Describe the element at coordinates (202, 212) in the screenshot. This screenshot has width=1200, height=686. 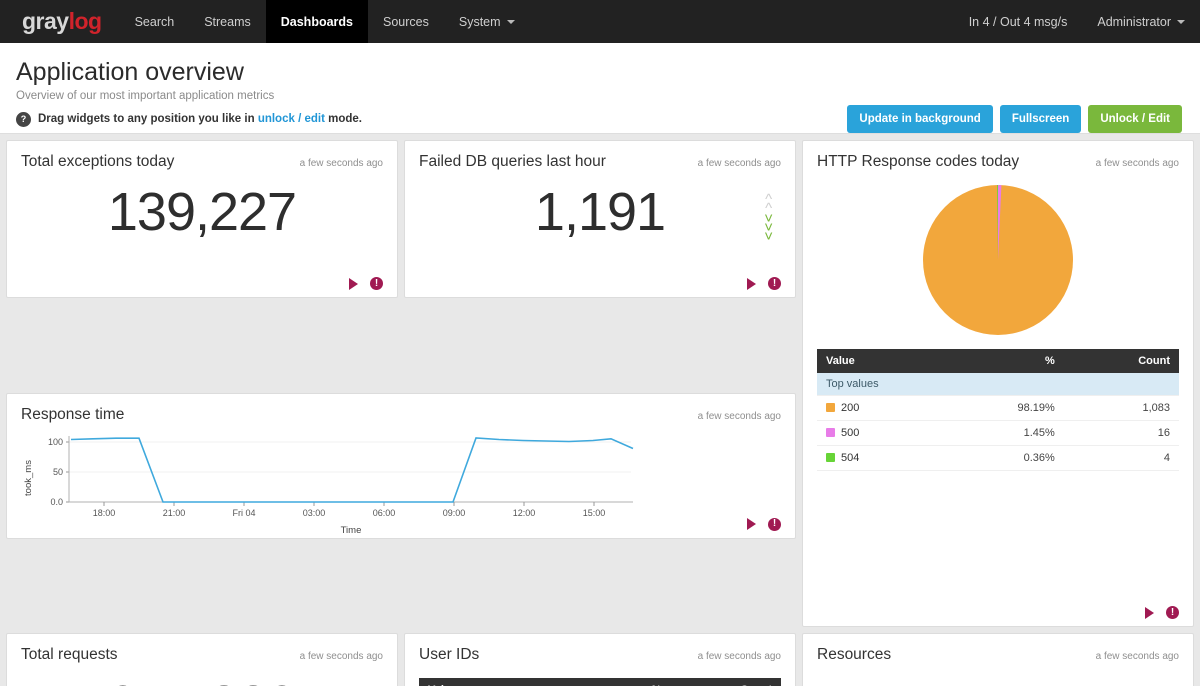
I see `counter-value: 139,227` at that location.